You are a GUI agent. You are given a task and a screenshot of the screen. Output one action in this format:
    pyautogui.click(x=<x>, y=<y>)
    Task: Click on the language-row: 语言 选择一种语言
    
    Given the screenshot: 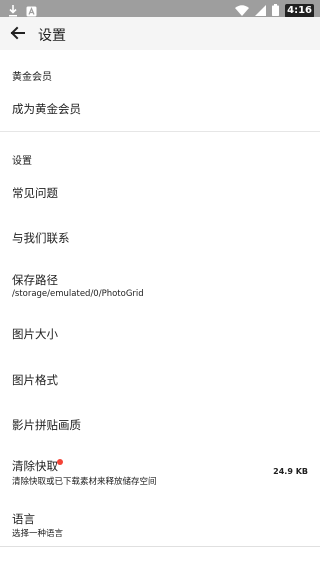 What is the action you would take?
    pyautogui.click(x=160, y=524)
    